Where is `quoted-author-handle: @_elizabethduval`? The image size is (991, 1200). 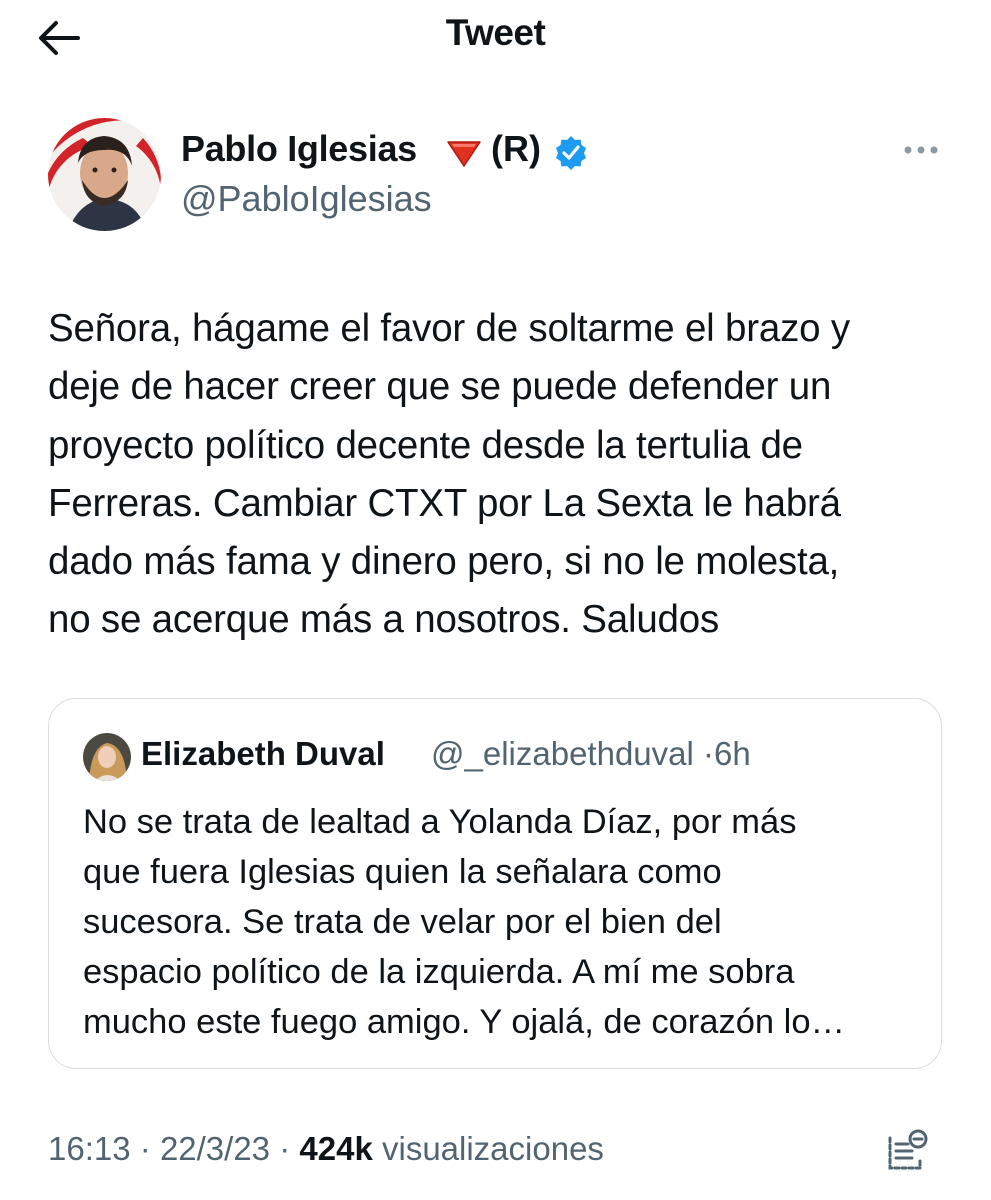 quoted-author-handle: @_elizabethduval is located at coordinates (562, 753).